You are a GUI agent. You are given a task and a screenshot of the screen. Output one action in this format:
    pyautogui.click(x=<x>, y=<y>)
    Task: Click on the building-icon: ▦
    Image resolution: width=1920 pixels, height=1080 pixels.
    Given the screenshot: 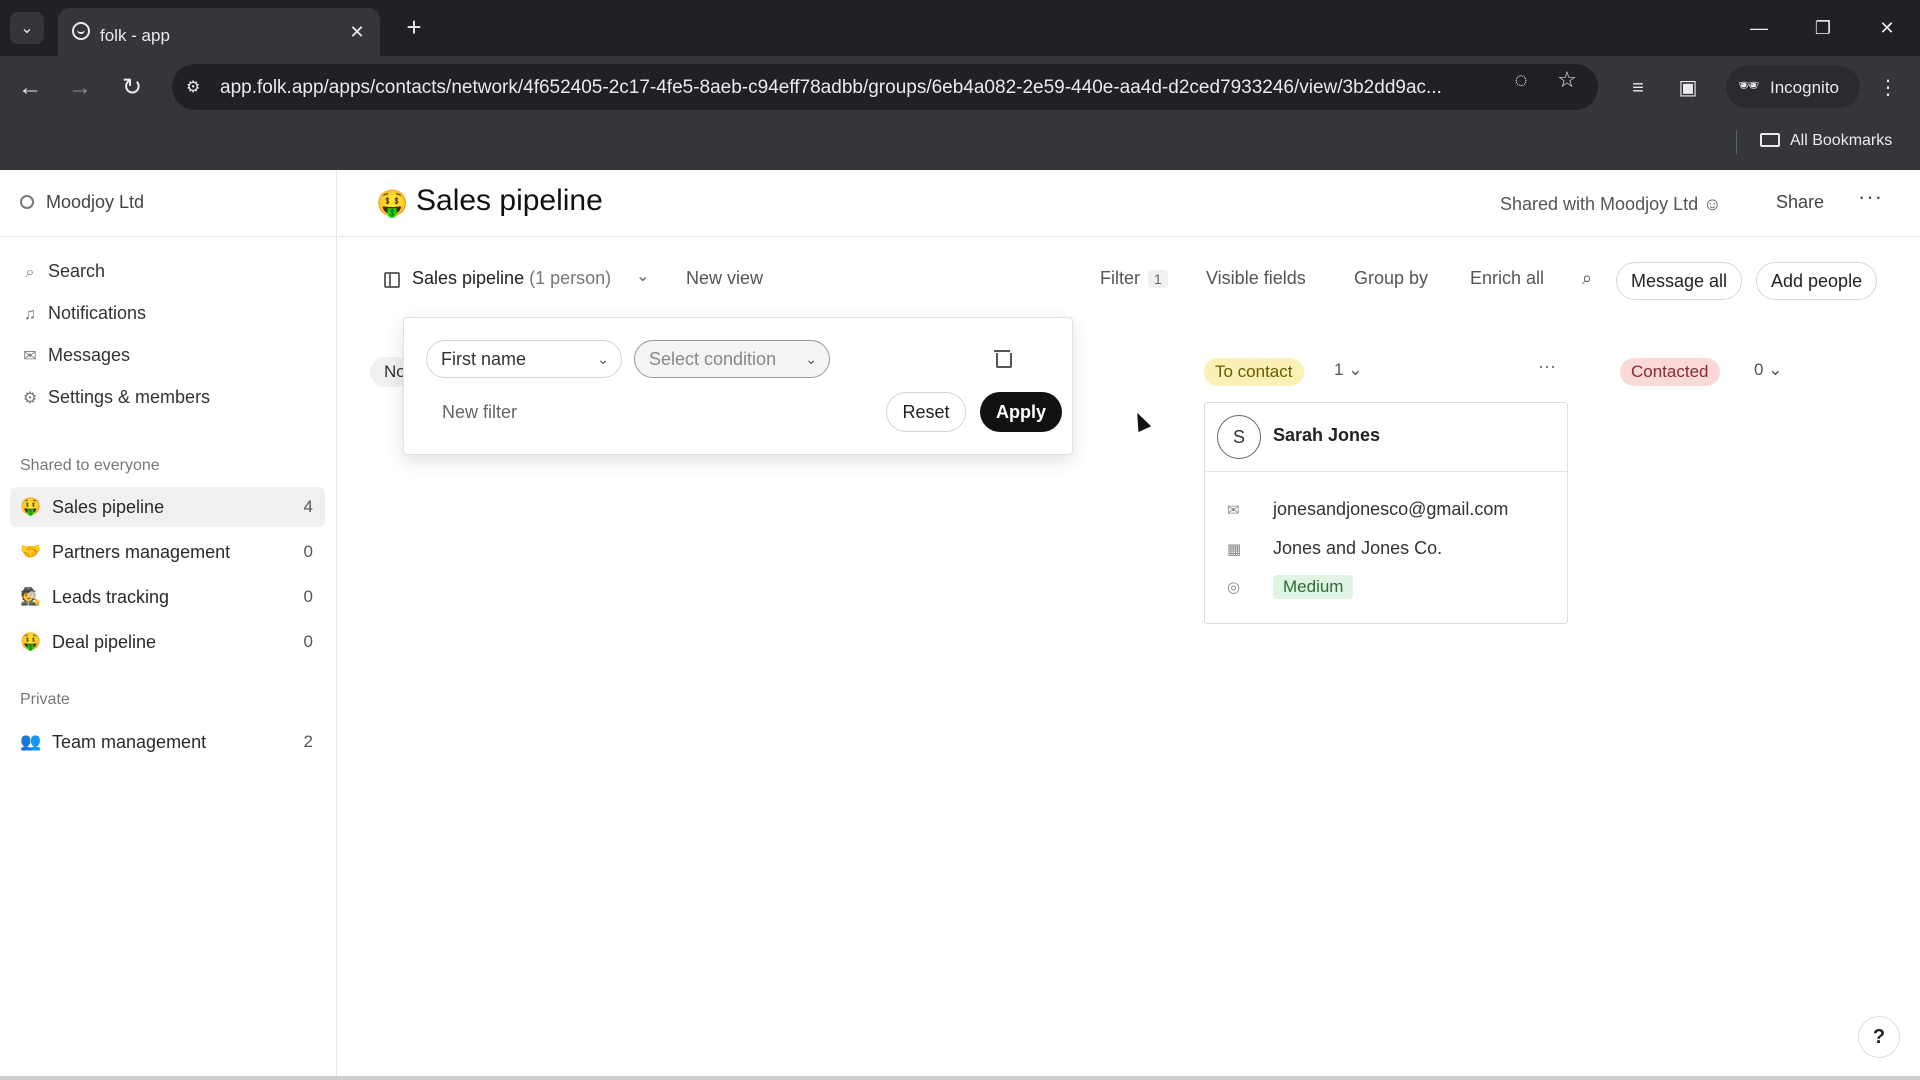 What is the action you would take?
    pyautogui.click(x=1234, y=549)
    